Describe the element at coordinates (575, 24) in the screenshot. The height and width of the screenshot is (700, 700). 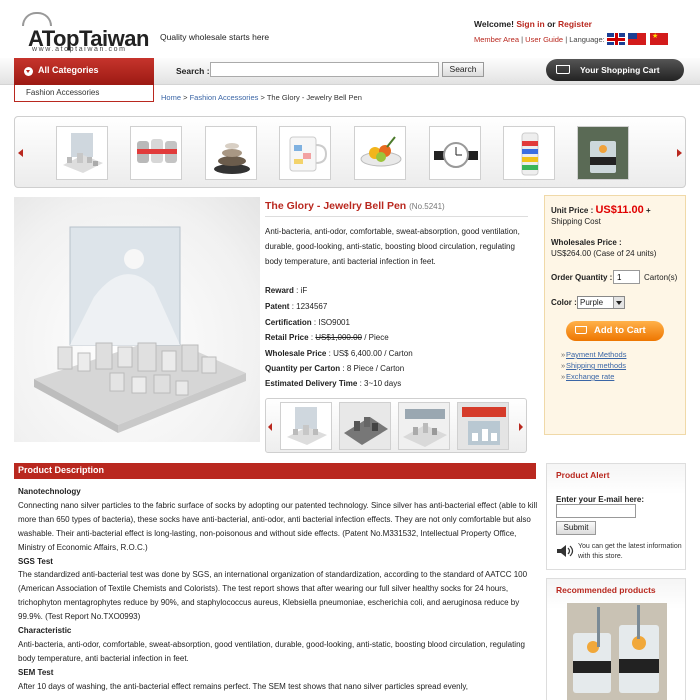
I see `register-link: Register` at that location.